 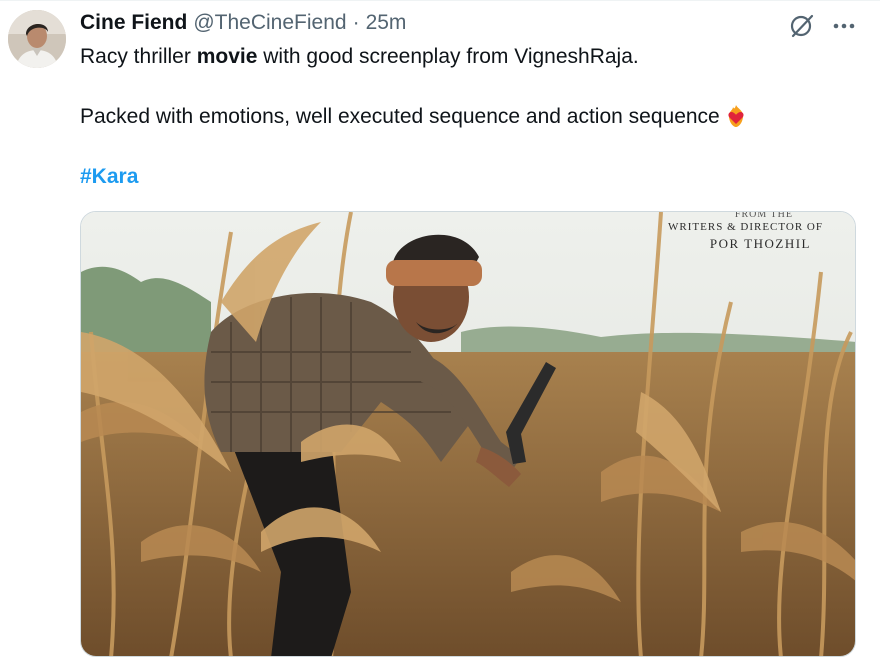 What do you see at coordinates (37, 39) in the screenshot?
I see `avatar` at bounding box center [37, 39].